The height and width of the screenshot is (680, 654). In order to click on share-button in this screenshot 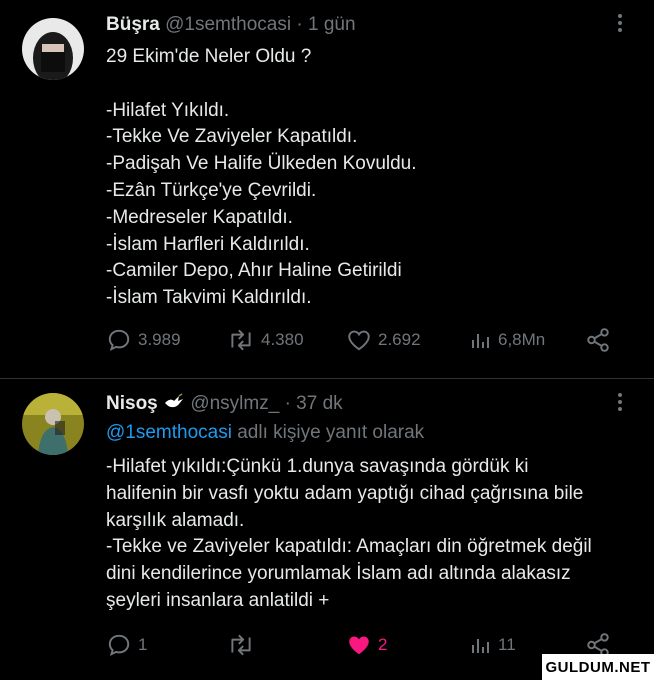, I will do `click(598, 340)`.